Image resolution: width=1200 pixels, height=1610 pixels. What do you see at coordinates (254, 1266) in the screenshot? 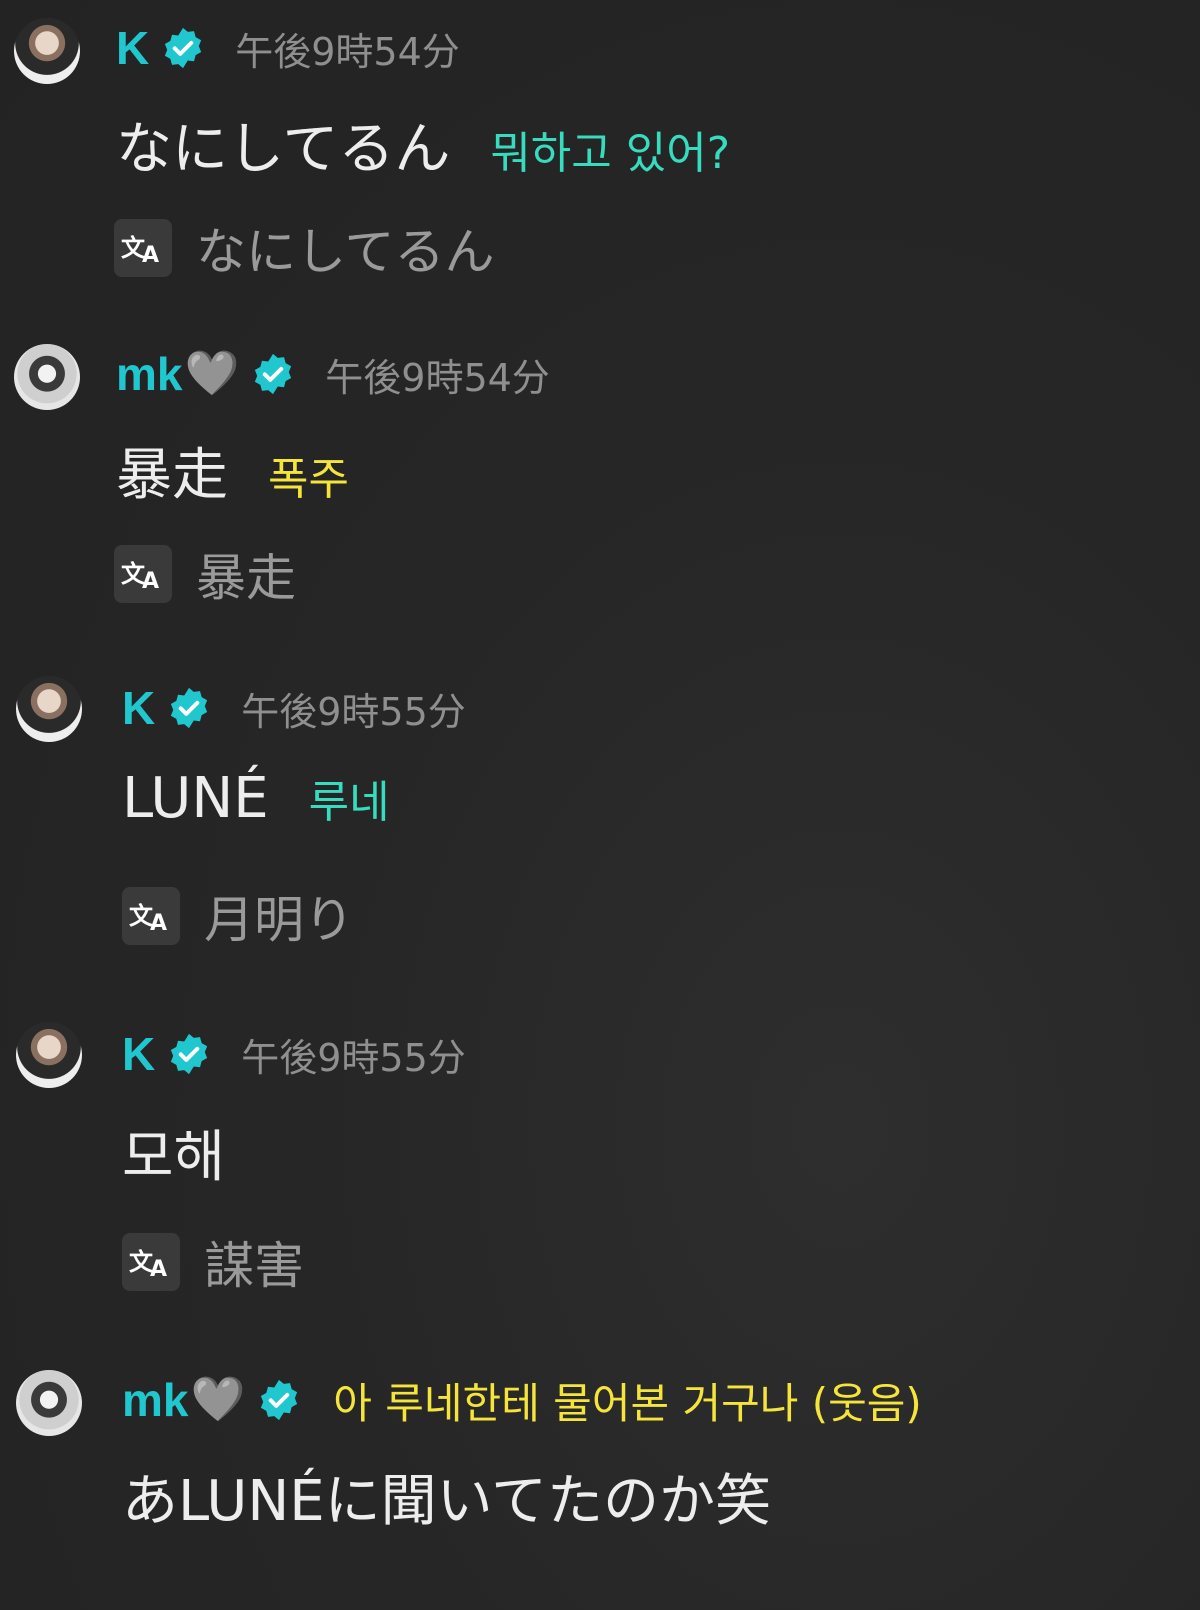
I see `translated-text: 謀害` at bounding box center [254, 1266].